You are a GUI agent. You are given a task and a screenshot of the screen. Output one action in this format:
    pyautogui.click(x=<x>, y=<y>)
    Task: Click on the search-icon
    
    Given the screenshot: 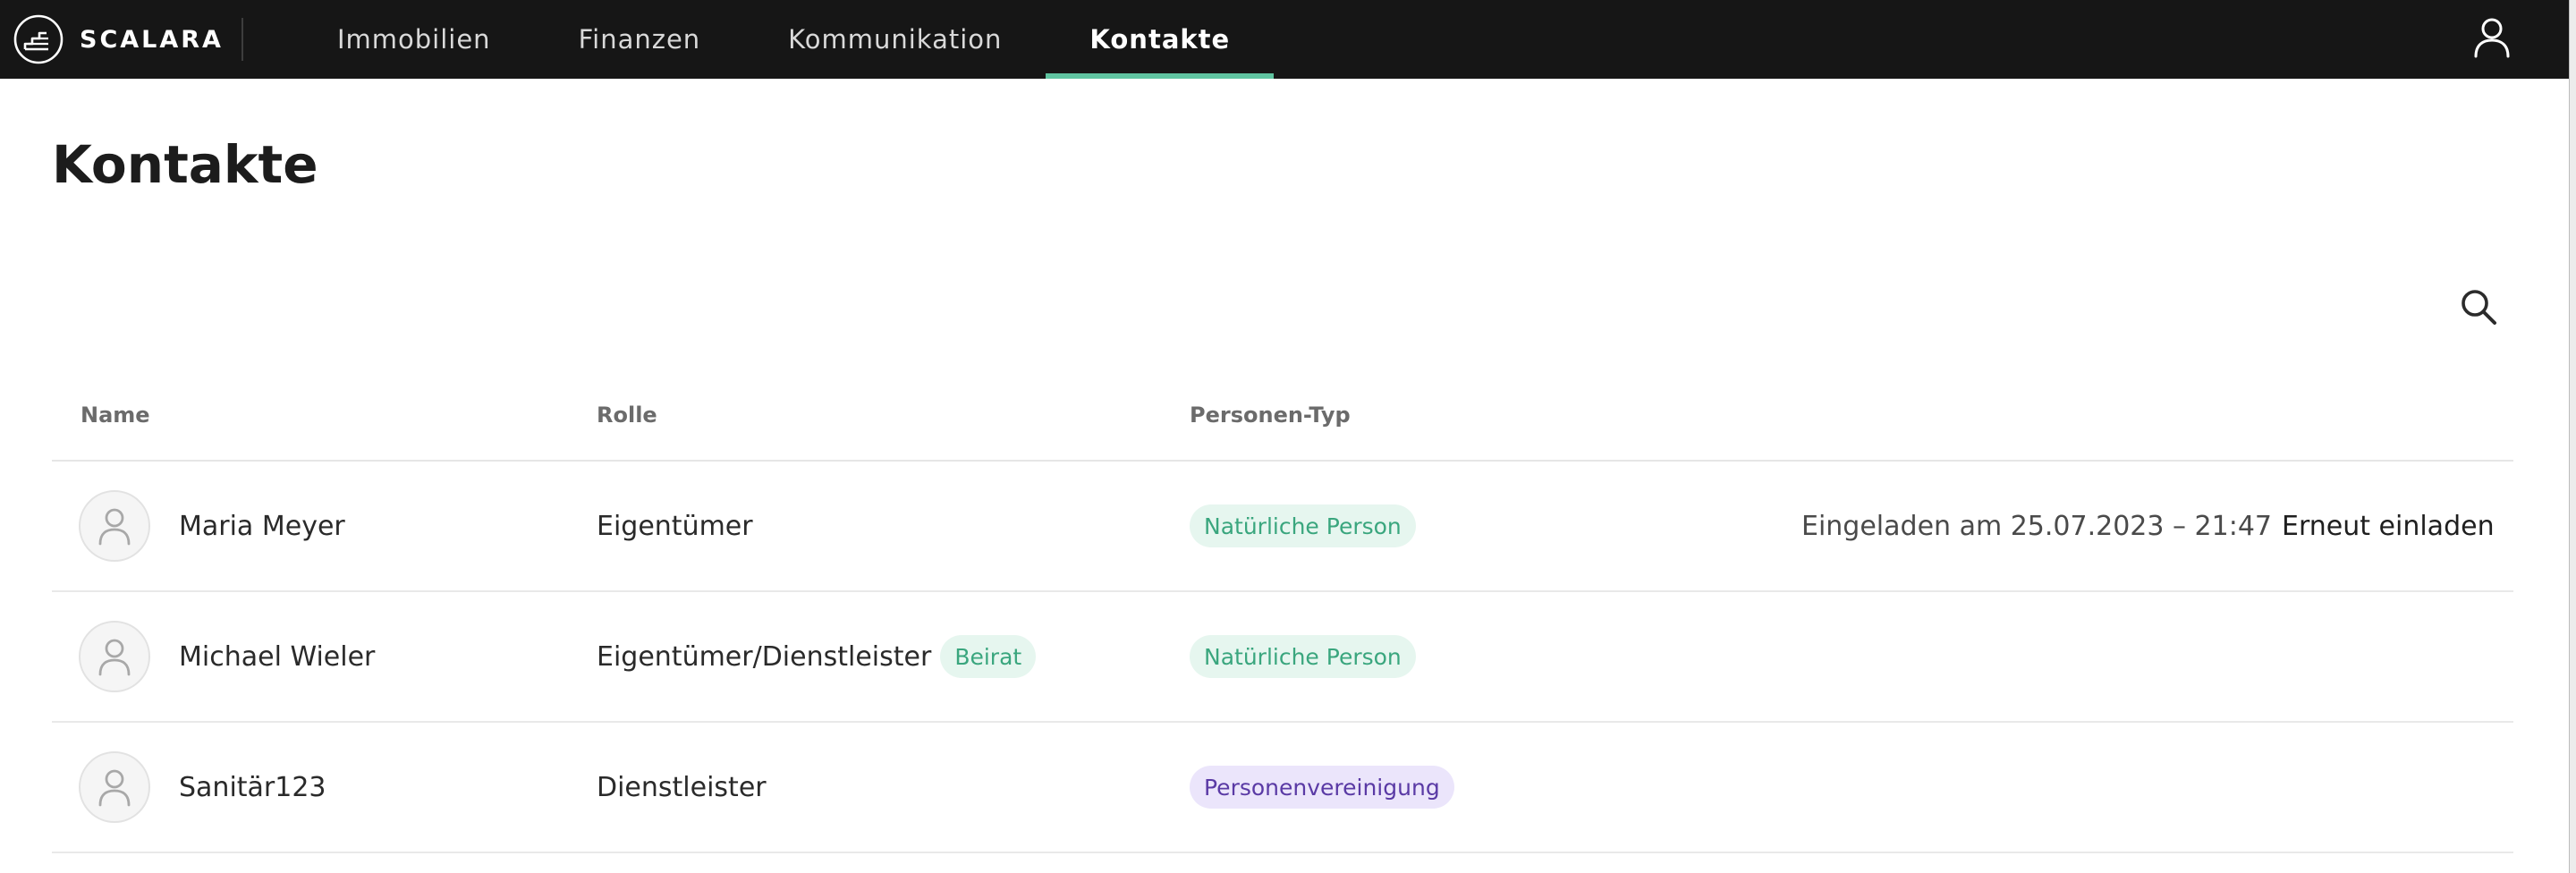 What is the action you would take?
    pyautogui.click(x=2479, y=307)
    